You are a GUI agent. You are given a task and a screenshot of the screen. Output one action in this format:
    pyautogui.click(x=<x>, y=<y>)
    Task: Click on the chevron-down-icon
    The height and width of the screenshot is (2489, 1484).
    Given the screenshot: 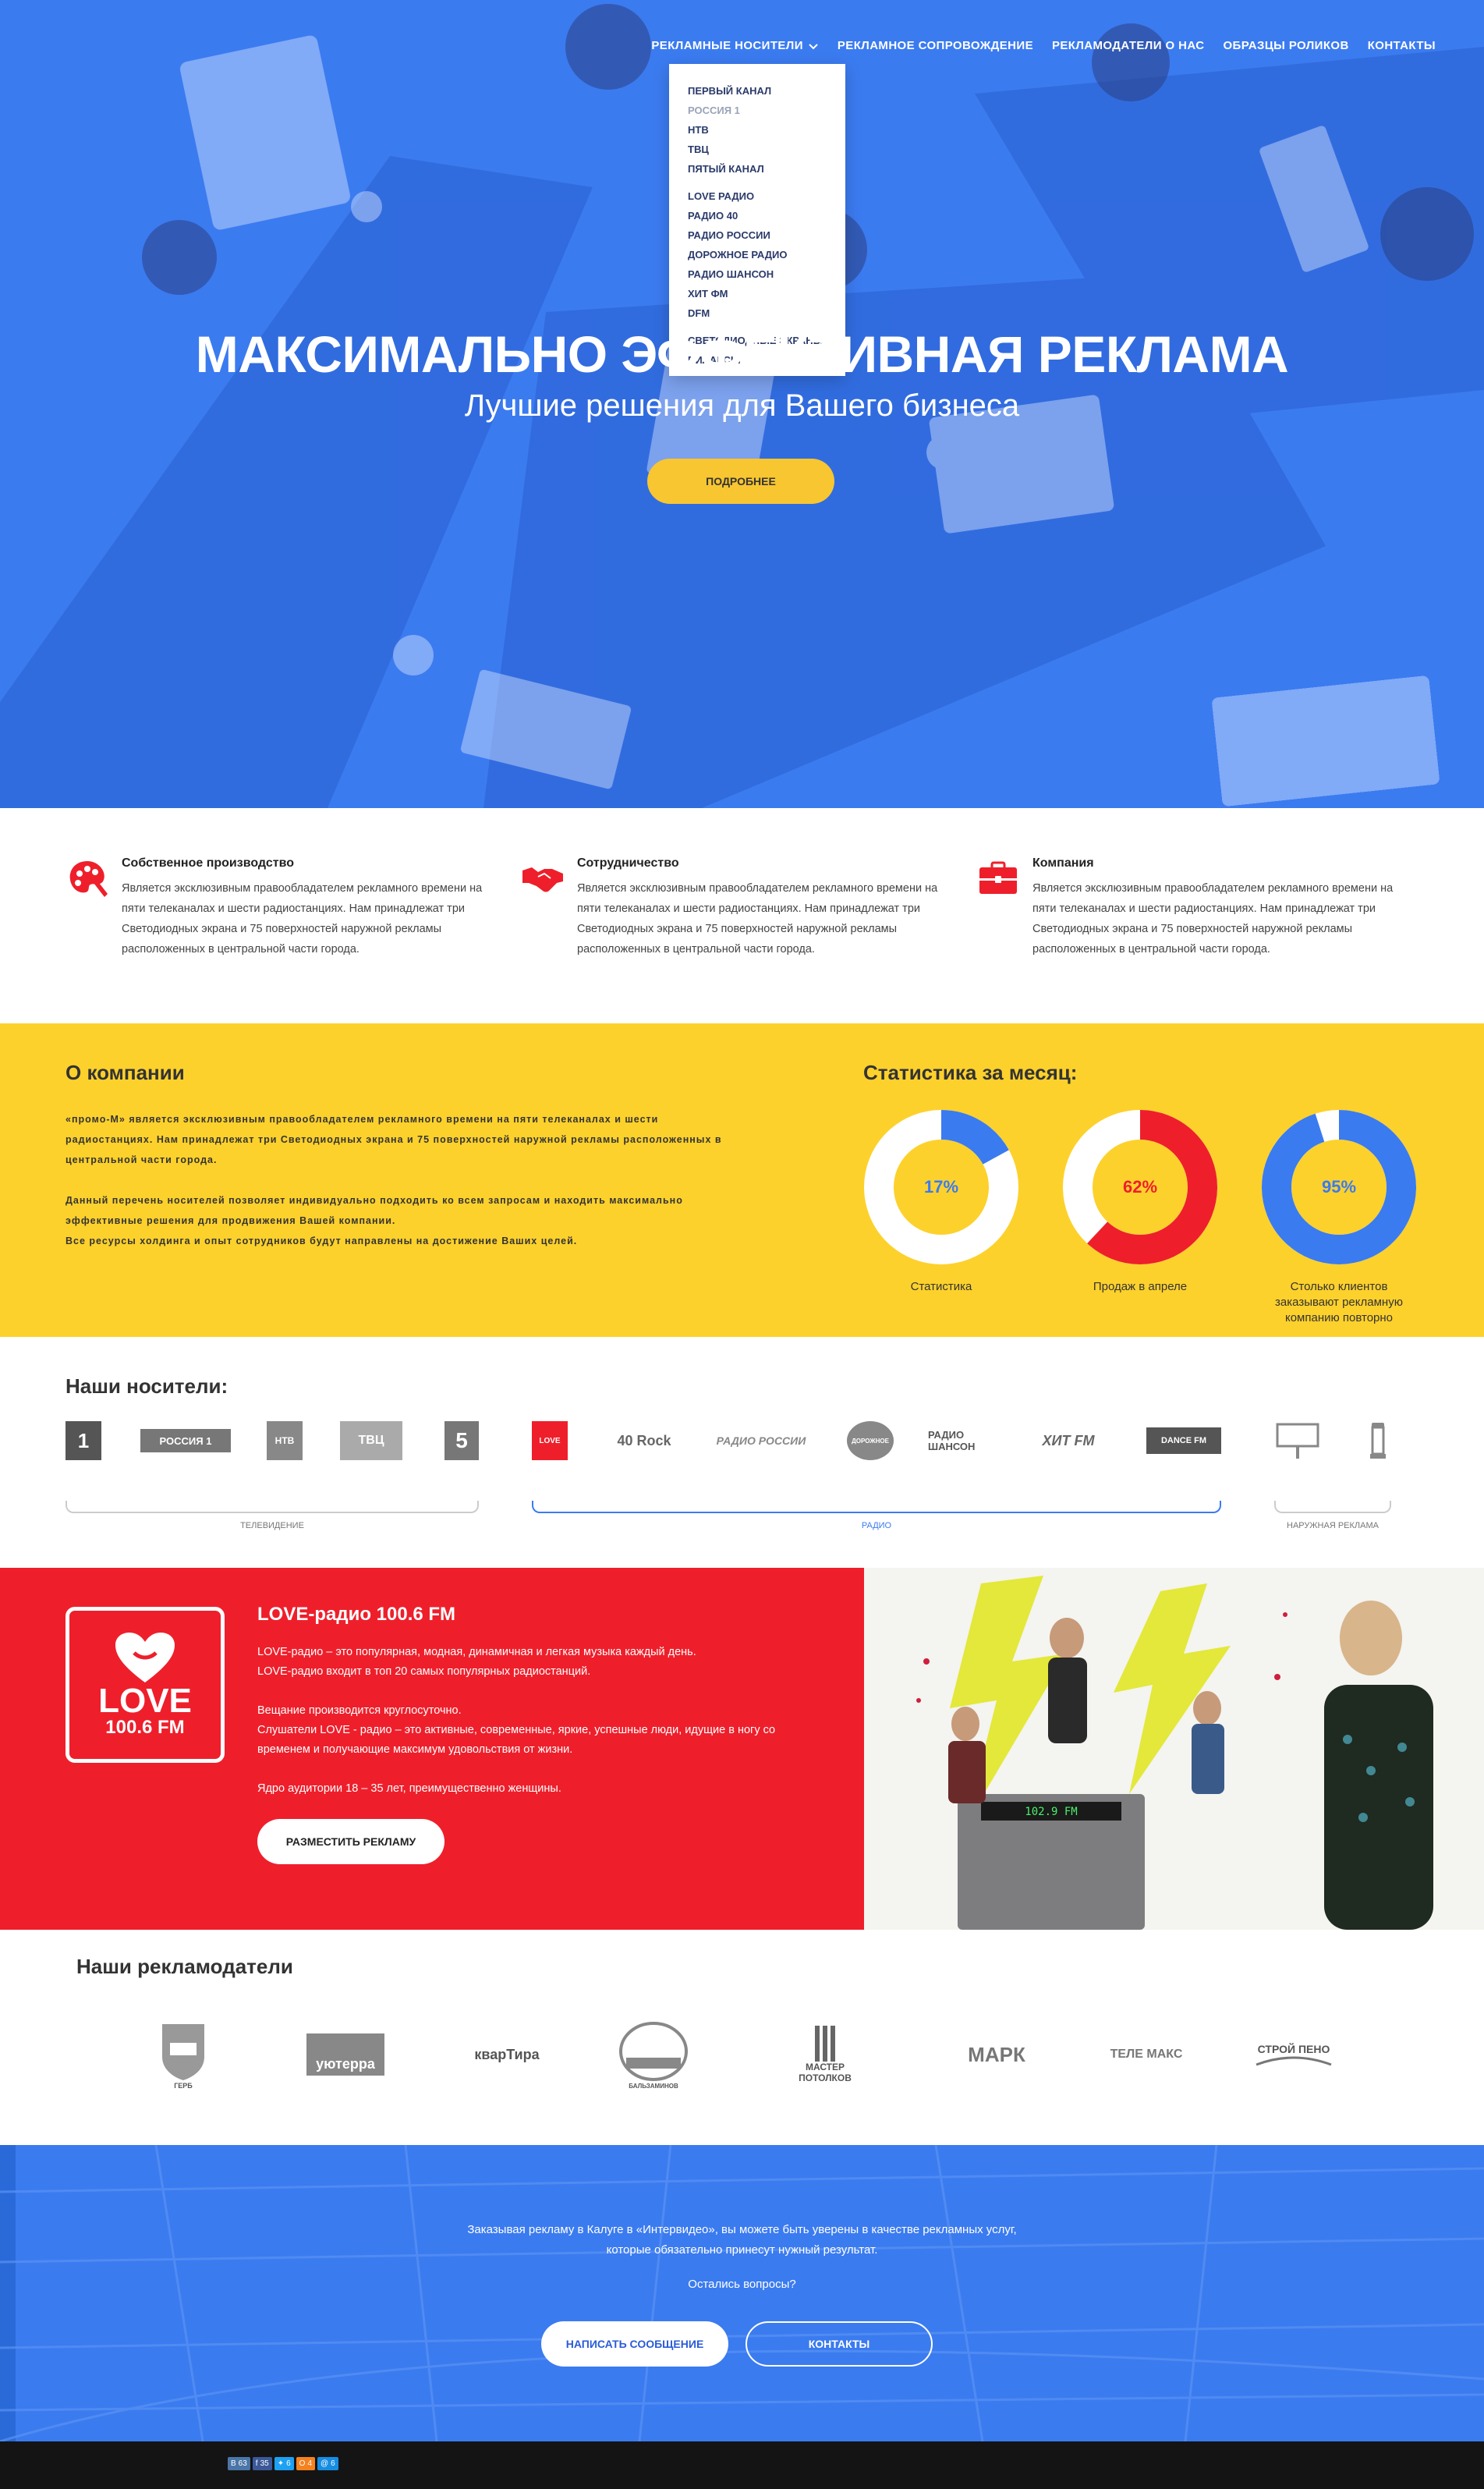 What is the action you would take?
    pyautogui.click(x=813, y=46)
    